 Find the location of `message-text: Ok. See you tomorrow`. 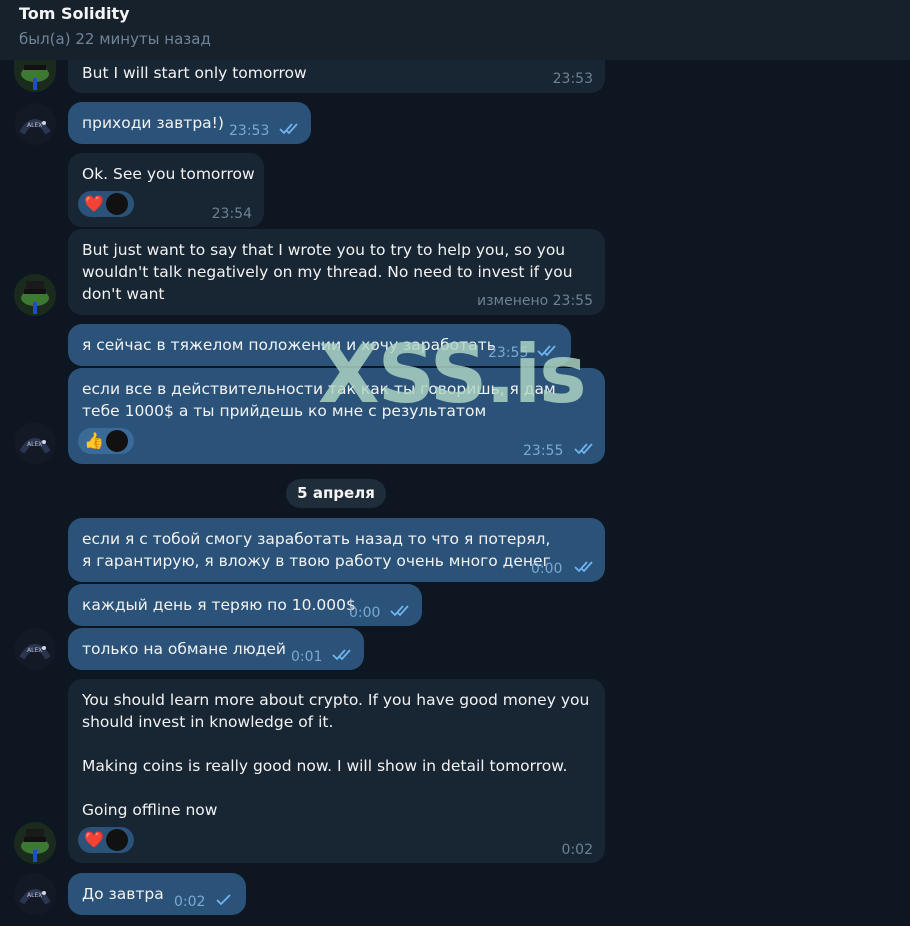

message-text: Ok. See you tomorrow is located at coordinates (168, 174).